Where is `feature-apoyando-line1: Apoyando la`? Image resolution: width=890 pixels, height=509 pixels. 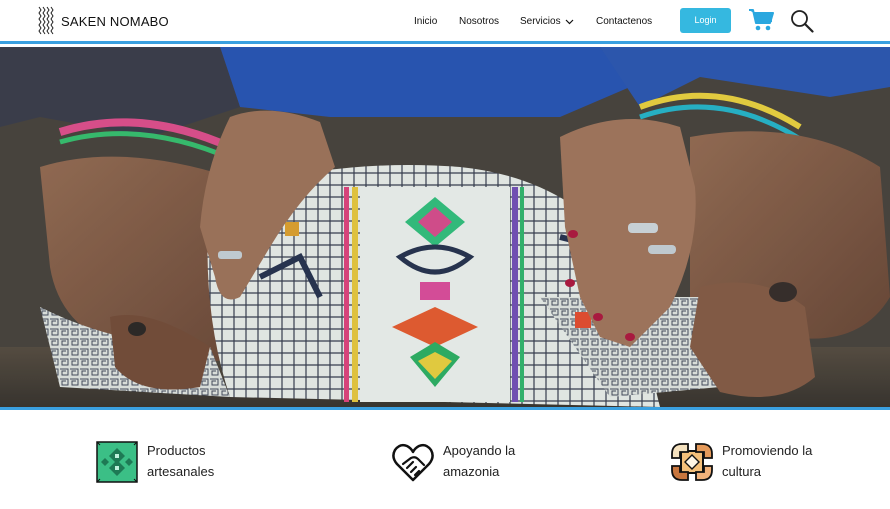
feature-apoyando-line1: Apoyando la is located at coordinates (479, 450).